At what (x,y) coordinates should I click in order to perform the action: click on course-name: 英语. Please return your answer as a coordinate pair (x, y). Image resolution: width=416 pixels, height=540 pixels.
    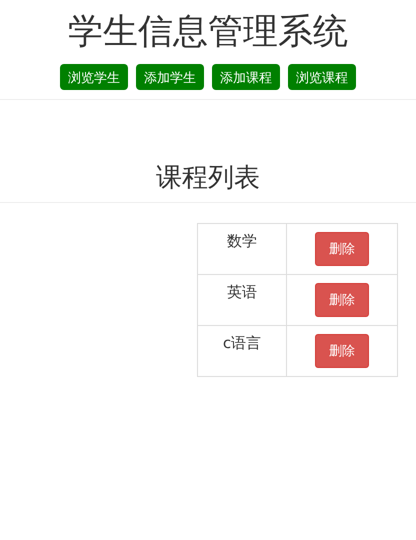
    Looking at the image, I should click on (242, 292).